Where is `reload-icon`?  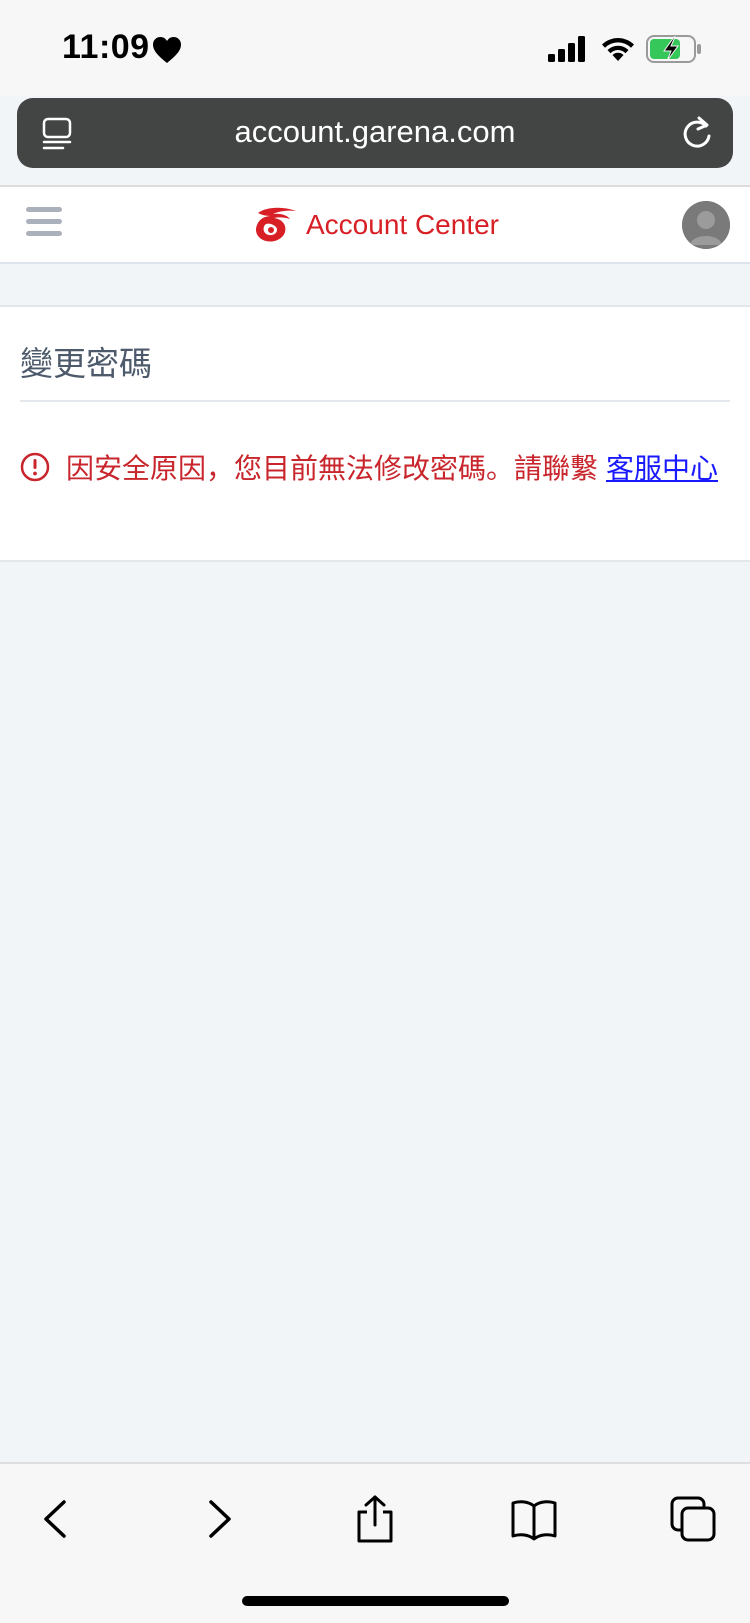
reload-icon is located at coordinates (697, 133).